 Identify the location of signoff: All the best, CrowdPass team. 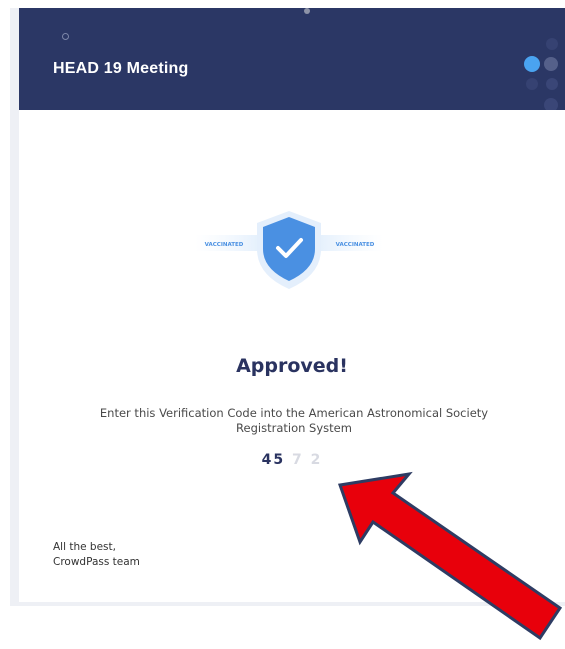
(96, 555).